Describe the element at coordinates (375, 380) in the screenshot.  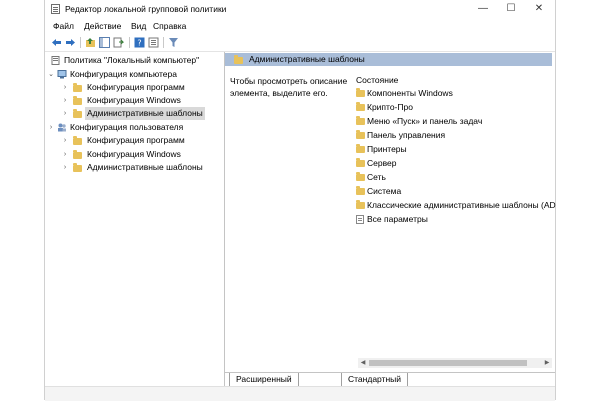
I see `tab-standard: Стандартный` at that location.